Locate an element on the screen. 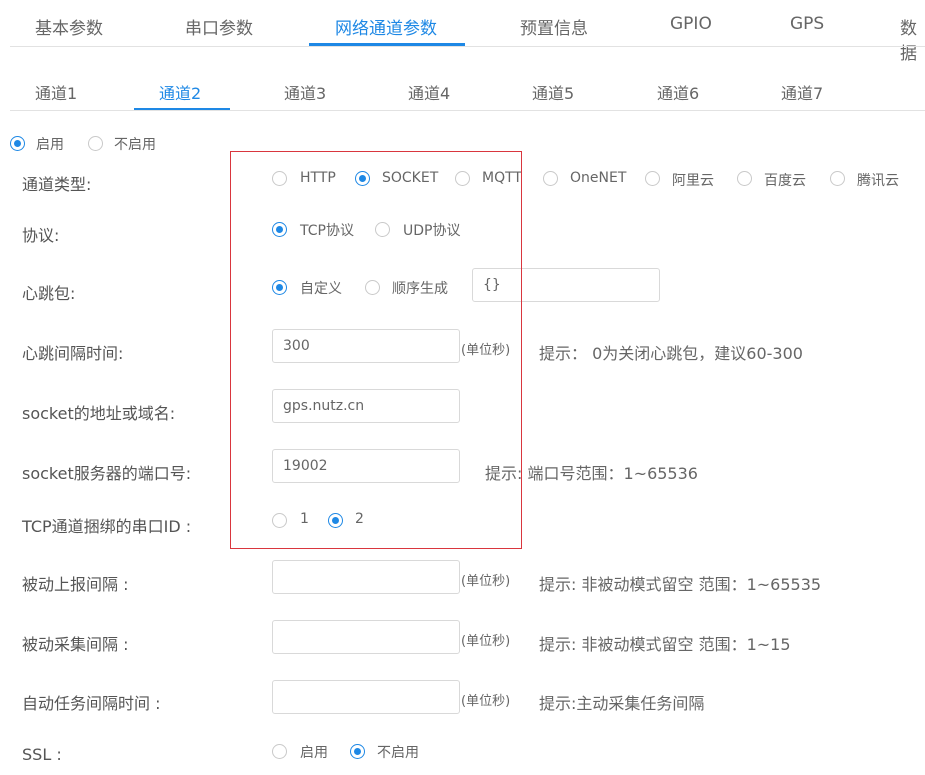 The height and width of the screenshot is (775, 925). channel-type-option: 百度云 is located at coordinates (785, 181).